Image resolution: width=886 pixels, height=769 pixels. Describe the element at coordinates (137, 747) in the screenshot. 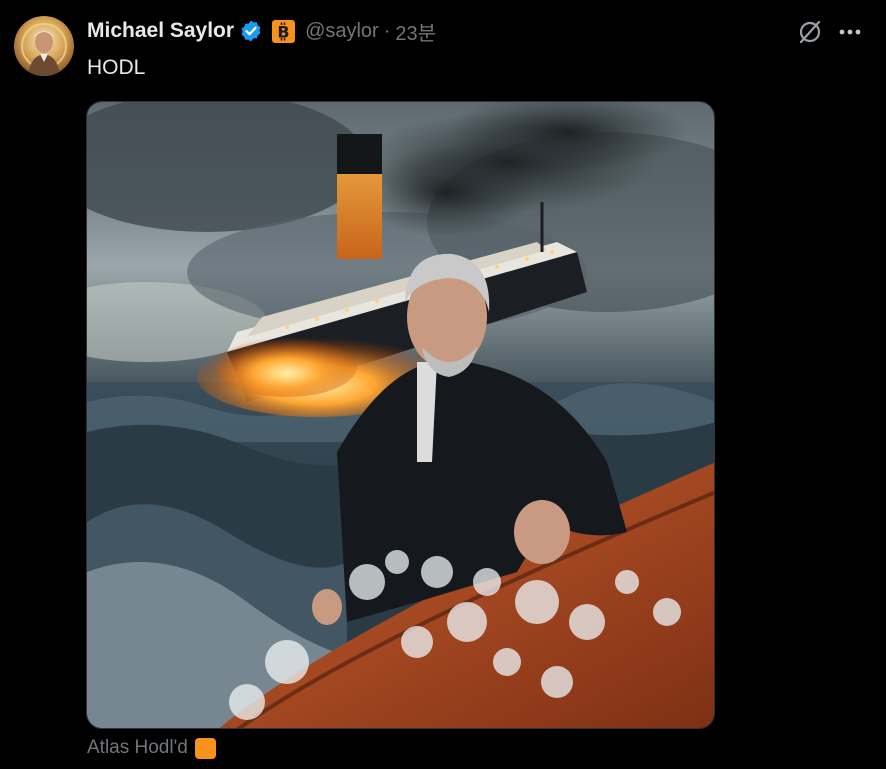

I see `caption-text: Atlas Hodl'd` at that location.